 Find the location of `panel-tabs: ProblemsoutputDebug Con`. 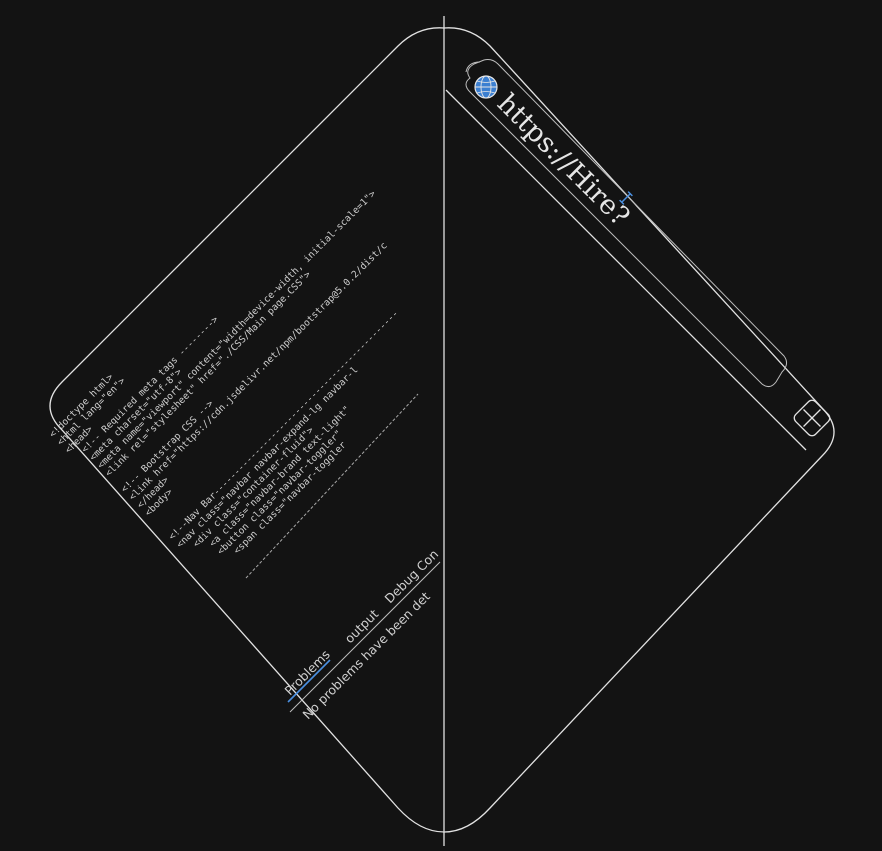

panel-tabs: ProblemsoutputDebug Con is located at coordinates (362, 622).